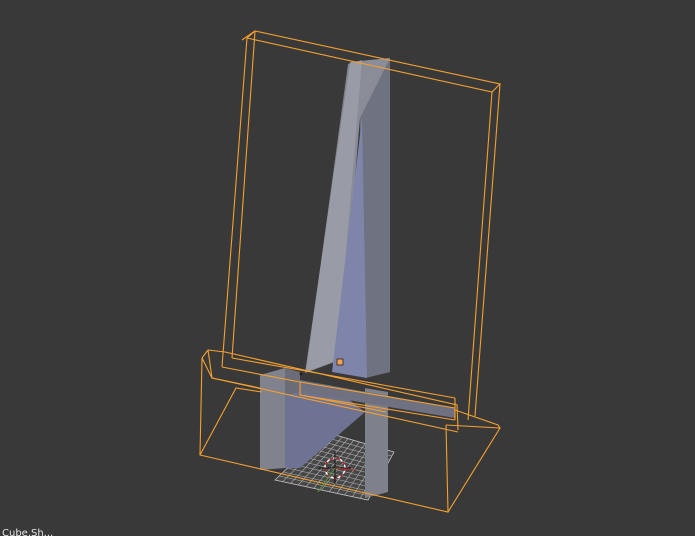 The height and width of the screenshot is (536, 695). Describe the element at coordinates (272, 419) in the screenshot. I see `left-leg-face` at that location.